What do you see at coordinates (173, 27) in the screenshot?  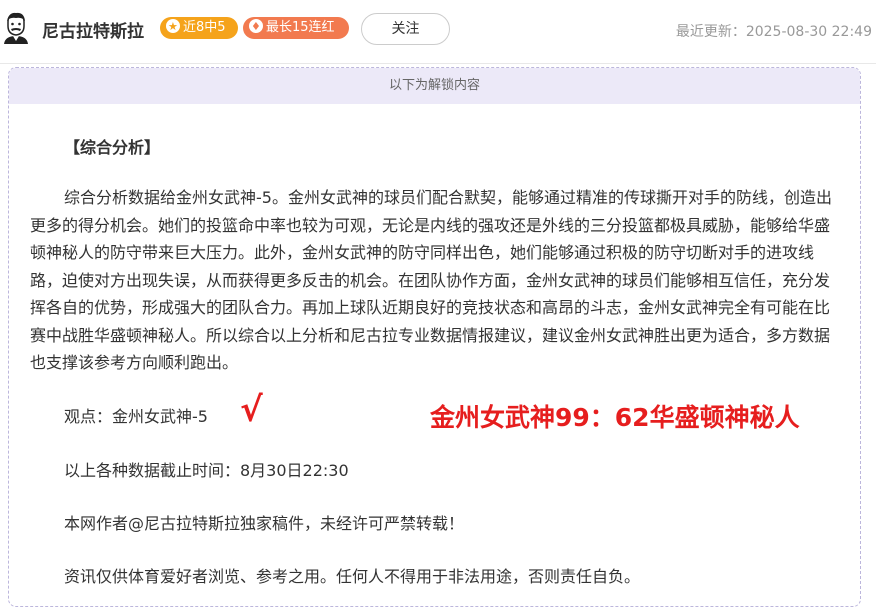 I see `star-icon` at bounding box center [173, 27].